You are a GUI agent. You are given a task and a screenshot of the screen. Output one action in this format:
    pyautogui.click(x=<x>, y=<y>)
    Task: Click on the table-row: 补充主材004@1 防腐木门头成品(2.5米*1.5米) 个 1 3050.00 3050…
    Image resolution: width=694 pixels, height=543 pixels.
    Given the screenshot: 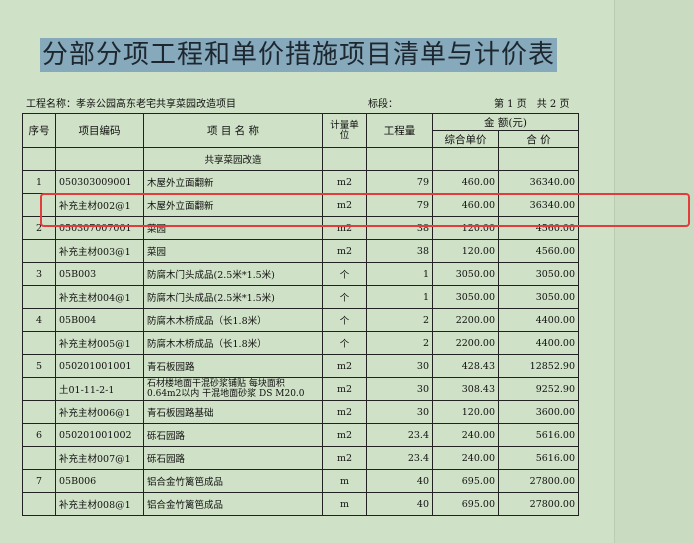 What is the action you would take?
    pyautogui.click(x=300, y=297)
    